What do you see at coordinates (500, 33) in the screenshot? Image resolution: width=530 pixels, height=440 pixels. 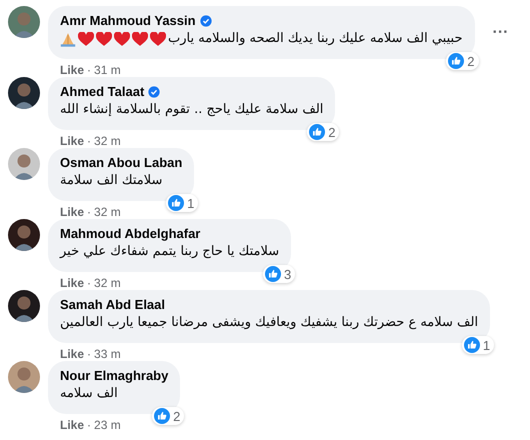 I see `more-options-button: ···` at bounding box center [500, 33].